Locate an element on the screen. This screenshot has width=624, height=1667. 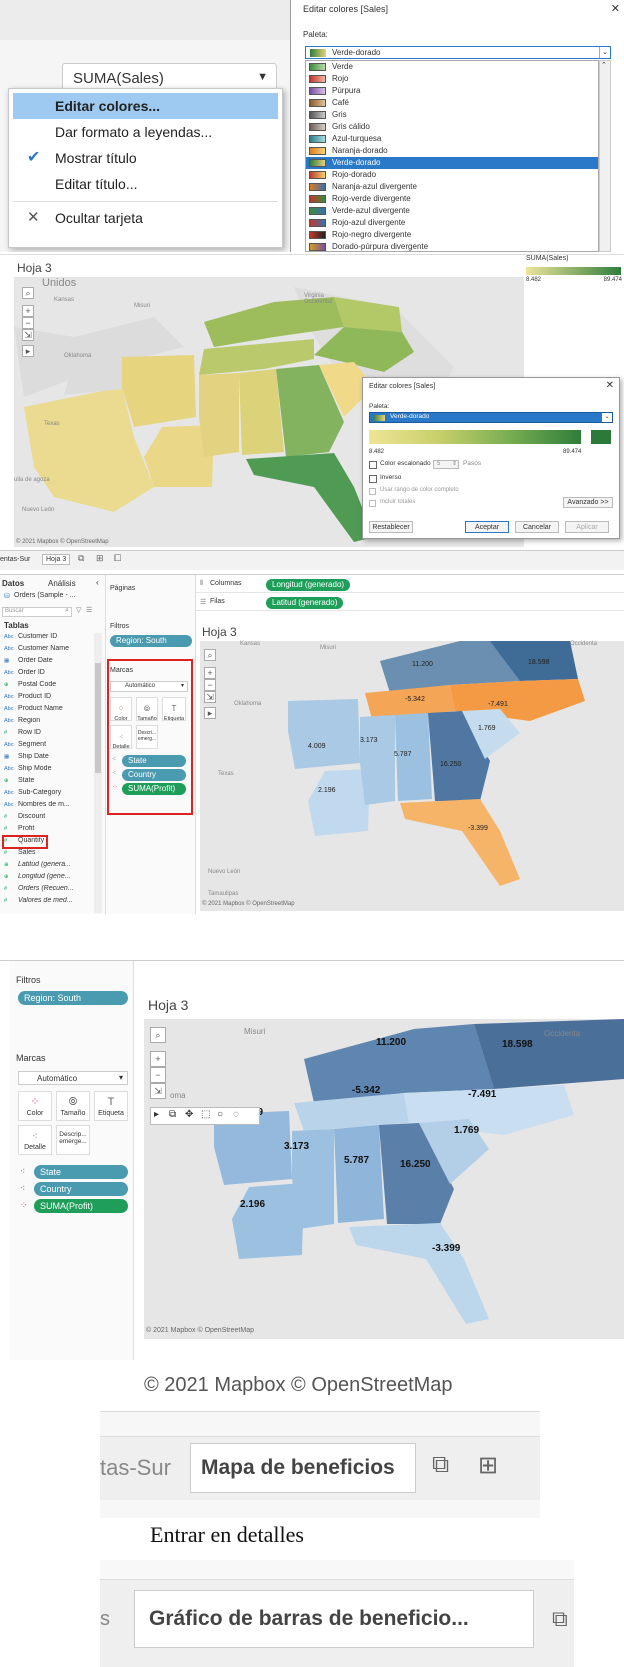
steps-input: 5 ⇕ is located at coordinates (446, 464).